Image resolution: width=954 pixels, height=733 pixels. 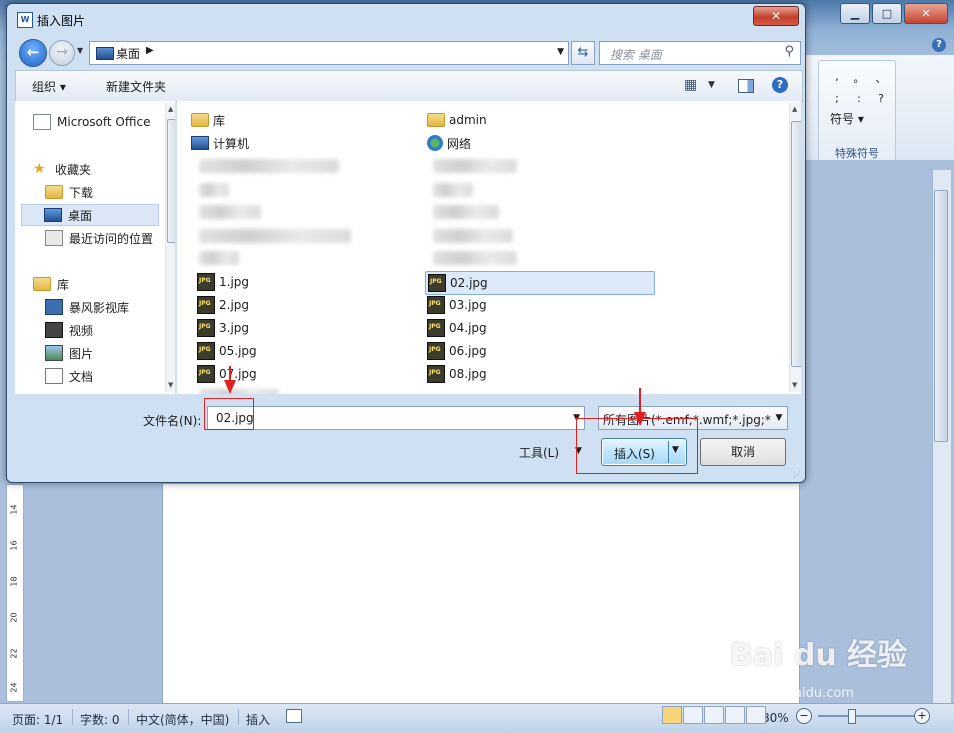 I want to click on word-count: 字数: 0, so click(x=100, y=719).